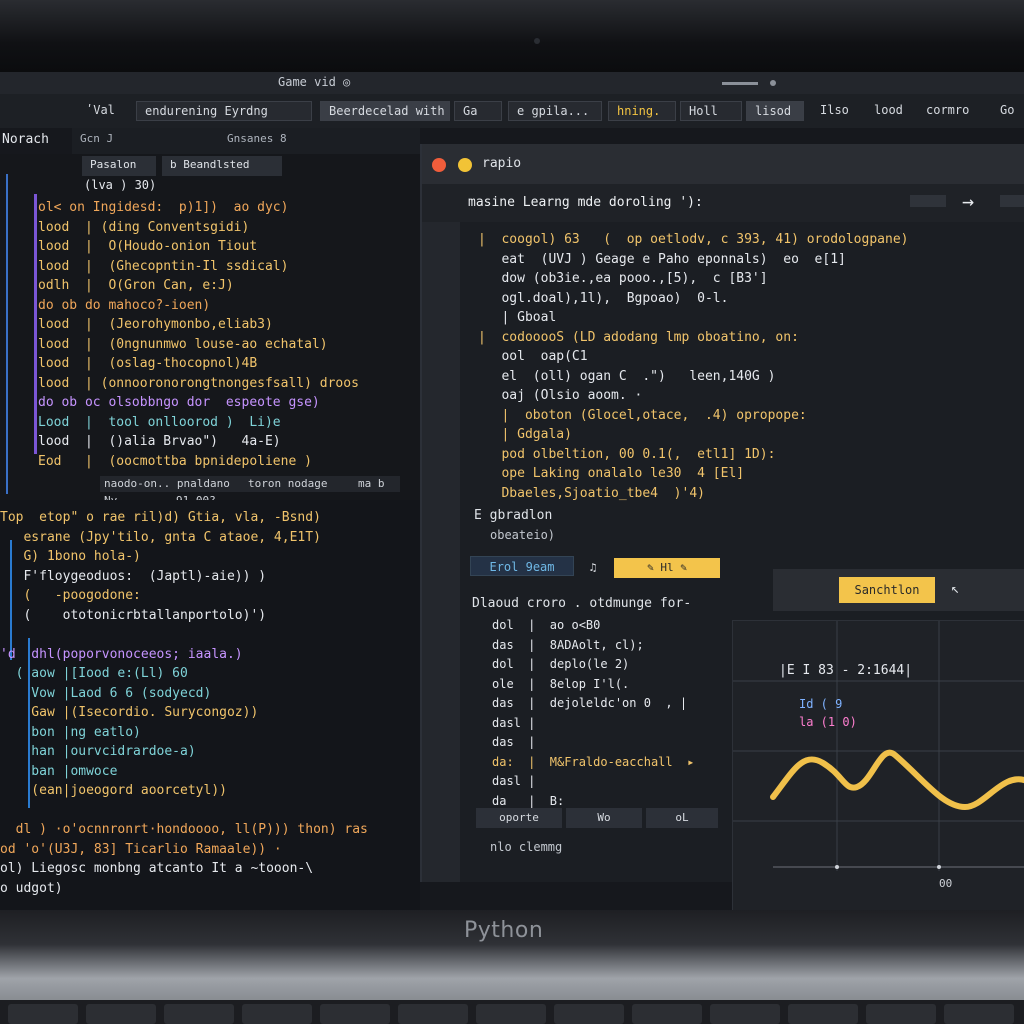 This screenshot has width=1024, height=1024. Describe the element at coordinates (723, 164) in the screenshot. I see `window-header: rapio` at that location.